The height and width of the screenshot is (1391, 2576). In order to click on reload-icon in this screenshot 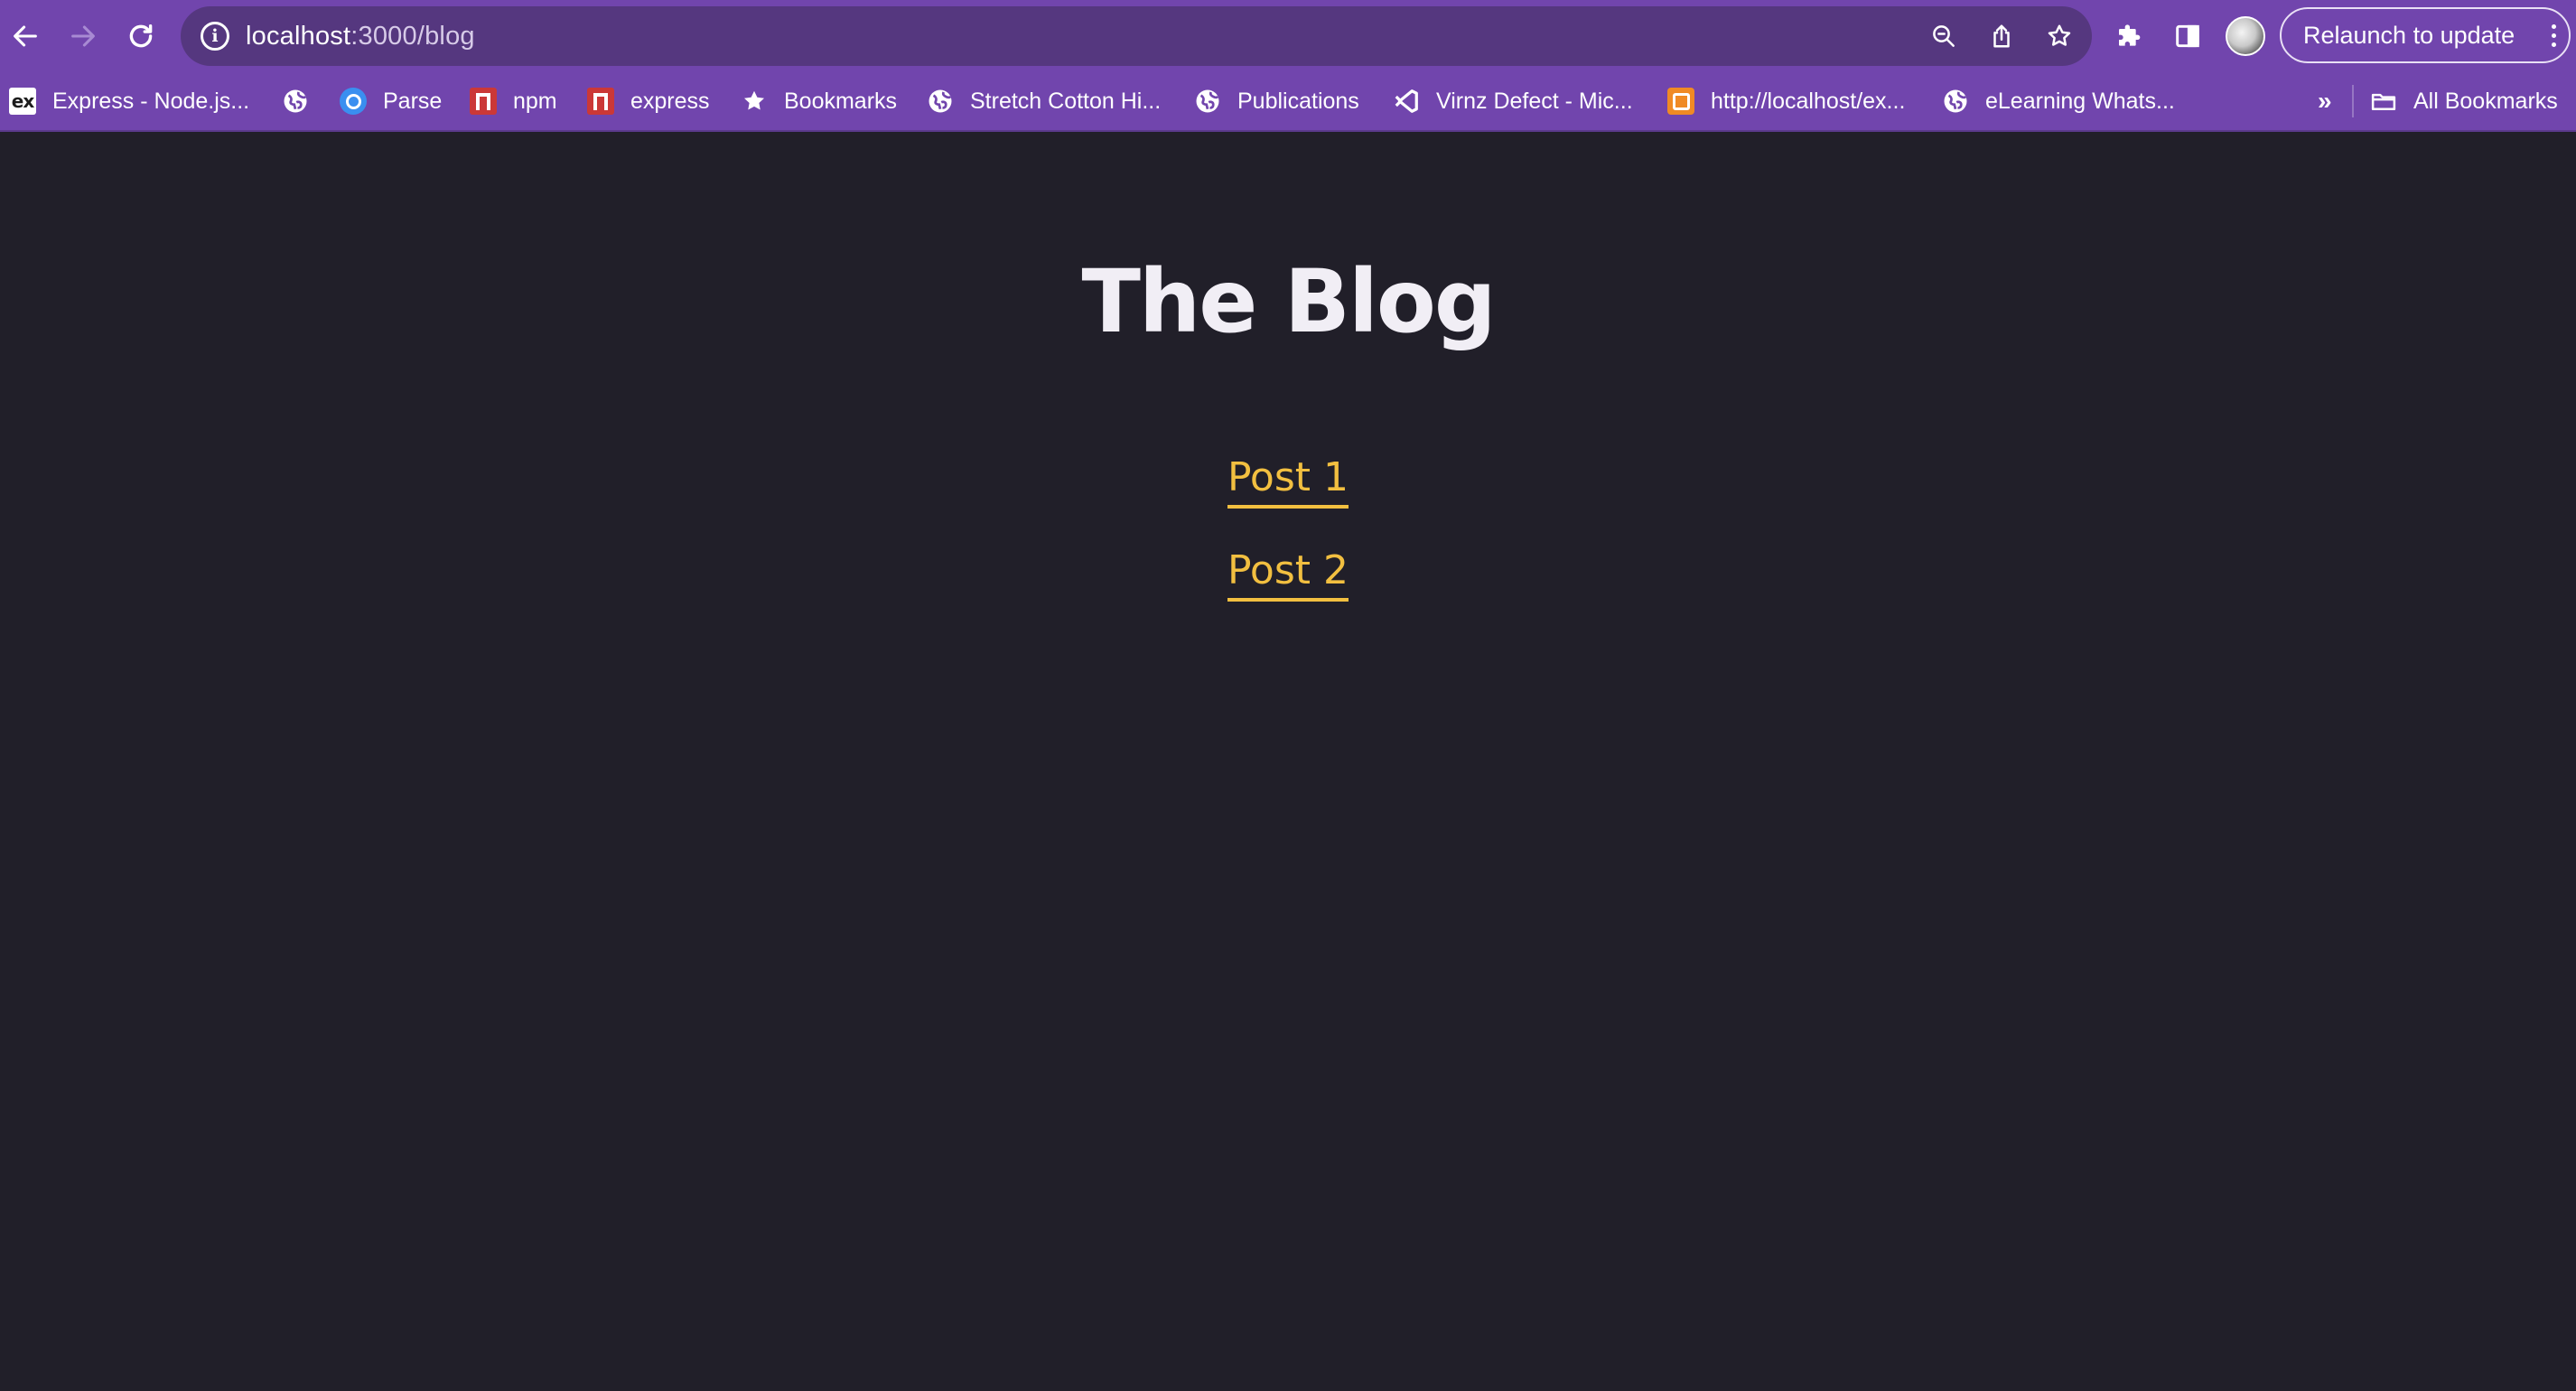, I will do `click(141, 35)`.